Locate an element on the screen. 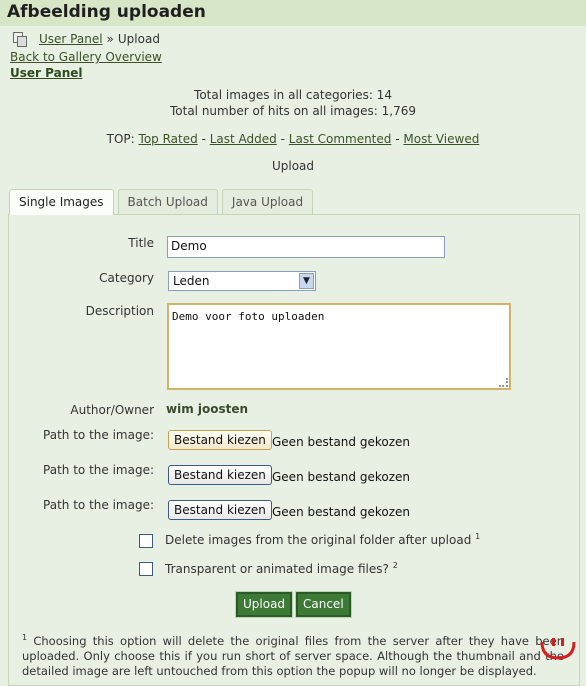 The image size is (586, 686). no-file-text-3: Geen bestand gekozen is located at coordinates (341, 512).